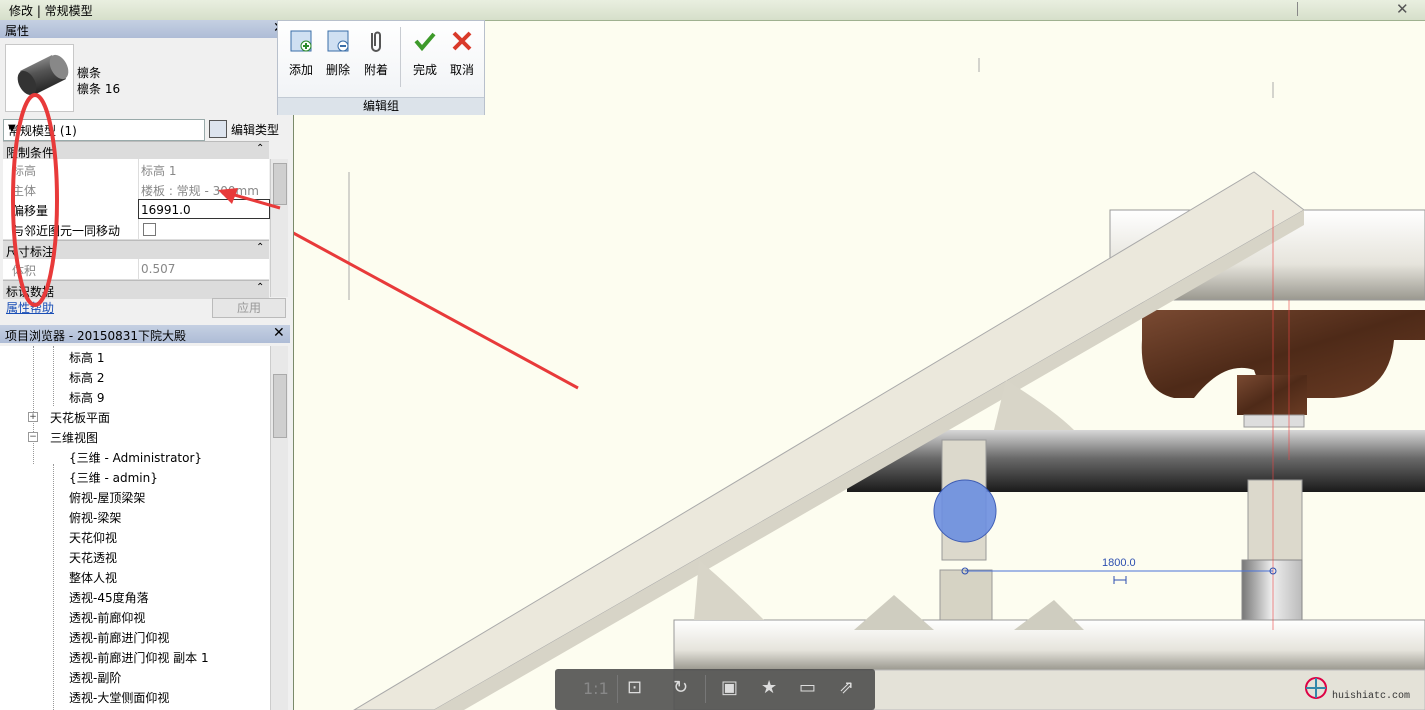 This screenshot has width=1425, height=710. I want to click on tree-item: 透视-45度角落, so click(109, 597).